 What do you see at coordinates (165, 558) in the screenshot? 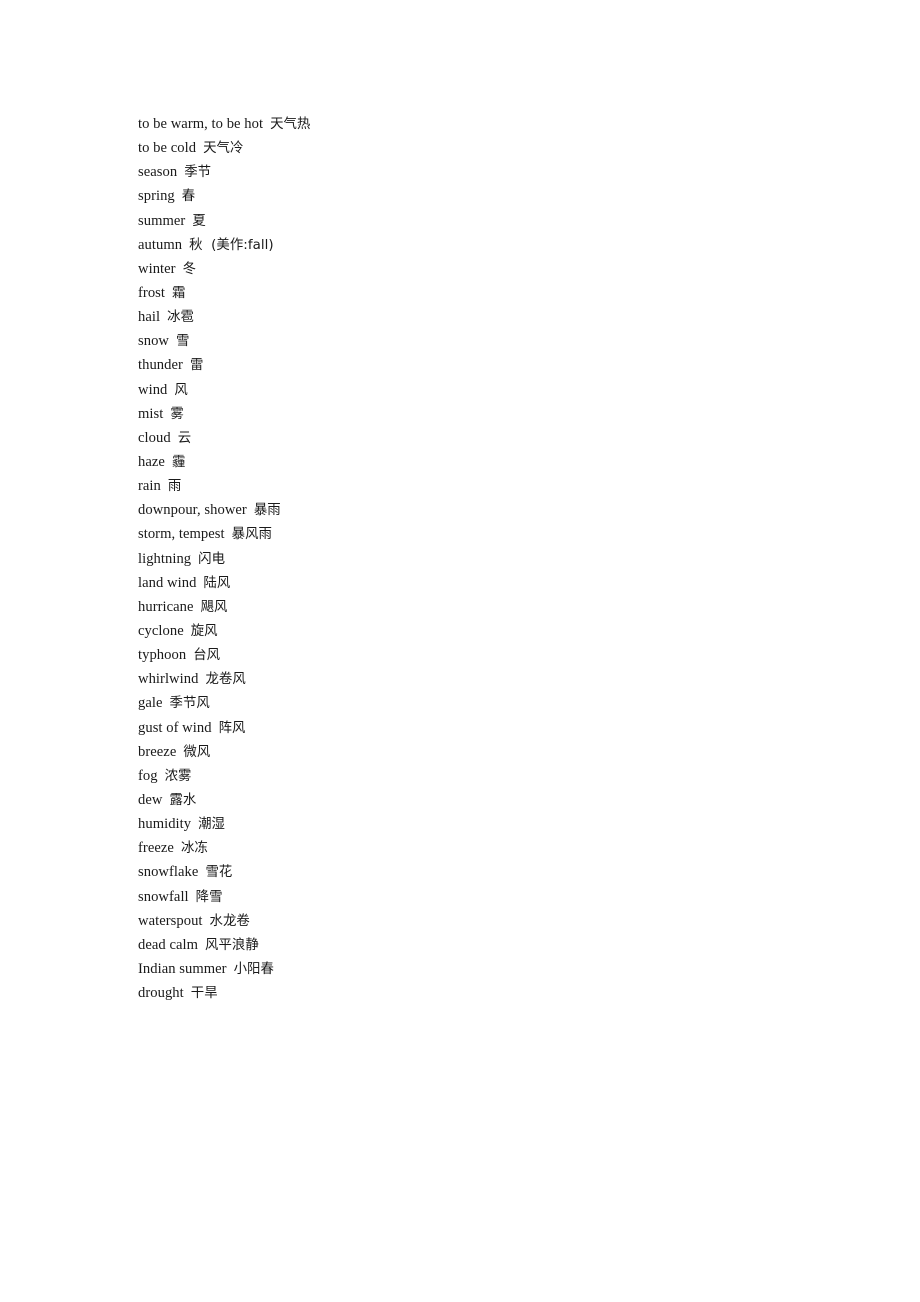
I see `entry-term: lightning` at bounding box center [165, 558].